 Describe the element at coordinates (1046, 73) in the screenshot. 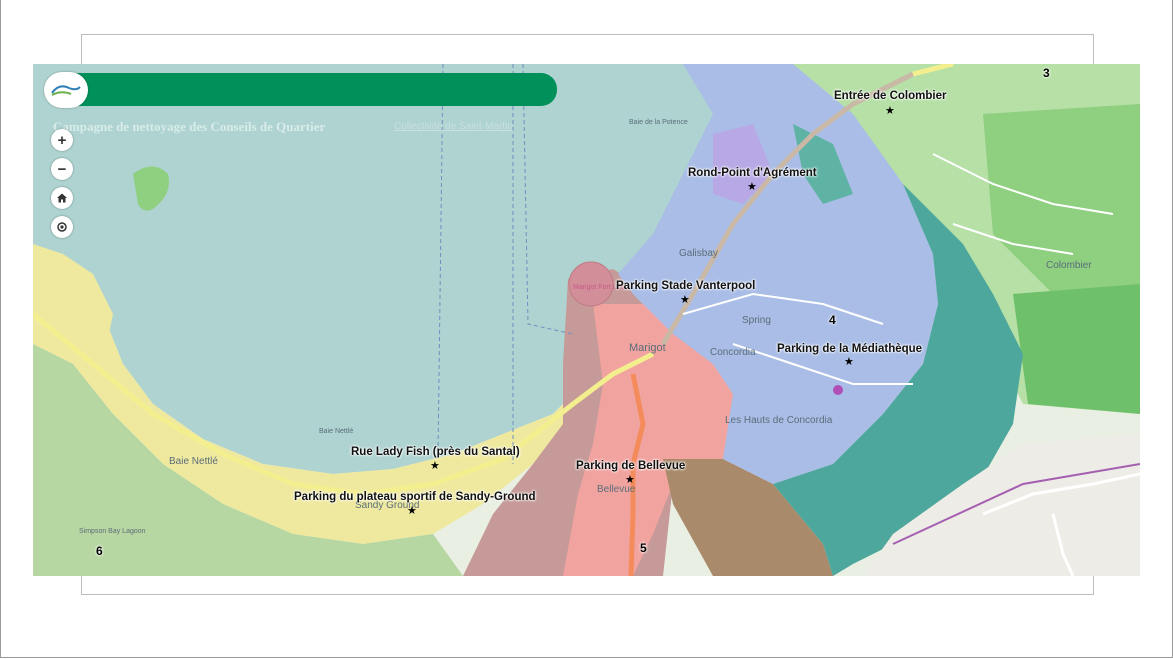

I see `zone-number: 3` at that location.